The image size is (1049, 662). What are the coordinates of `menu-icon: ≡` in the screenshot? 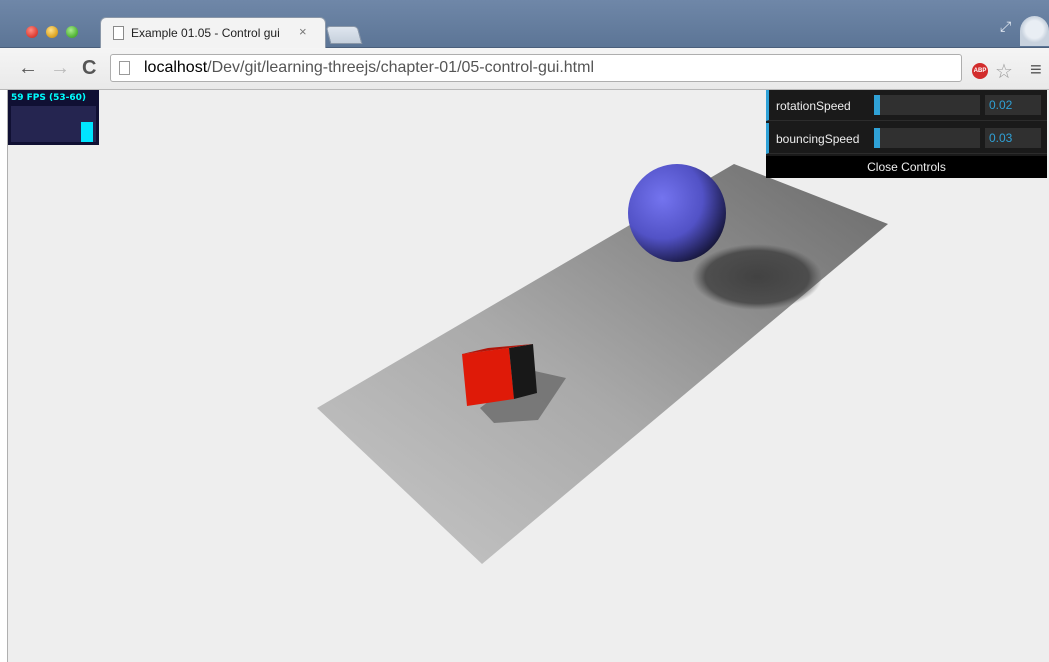 It's located at (1036, 70).